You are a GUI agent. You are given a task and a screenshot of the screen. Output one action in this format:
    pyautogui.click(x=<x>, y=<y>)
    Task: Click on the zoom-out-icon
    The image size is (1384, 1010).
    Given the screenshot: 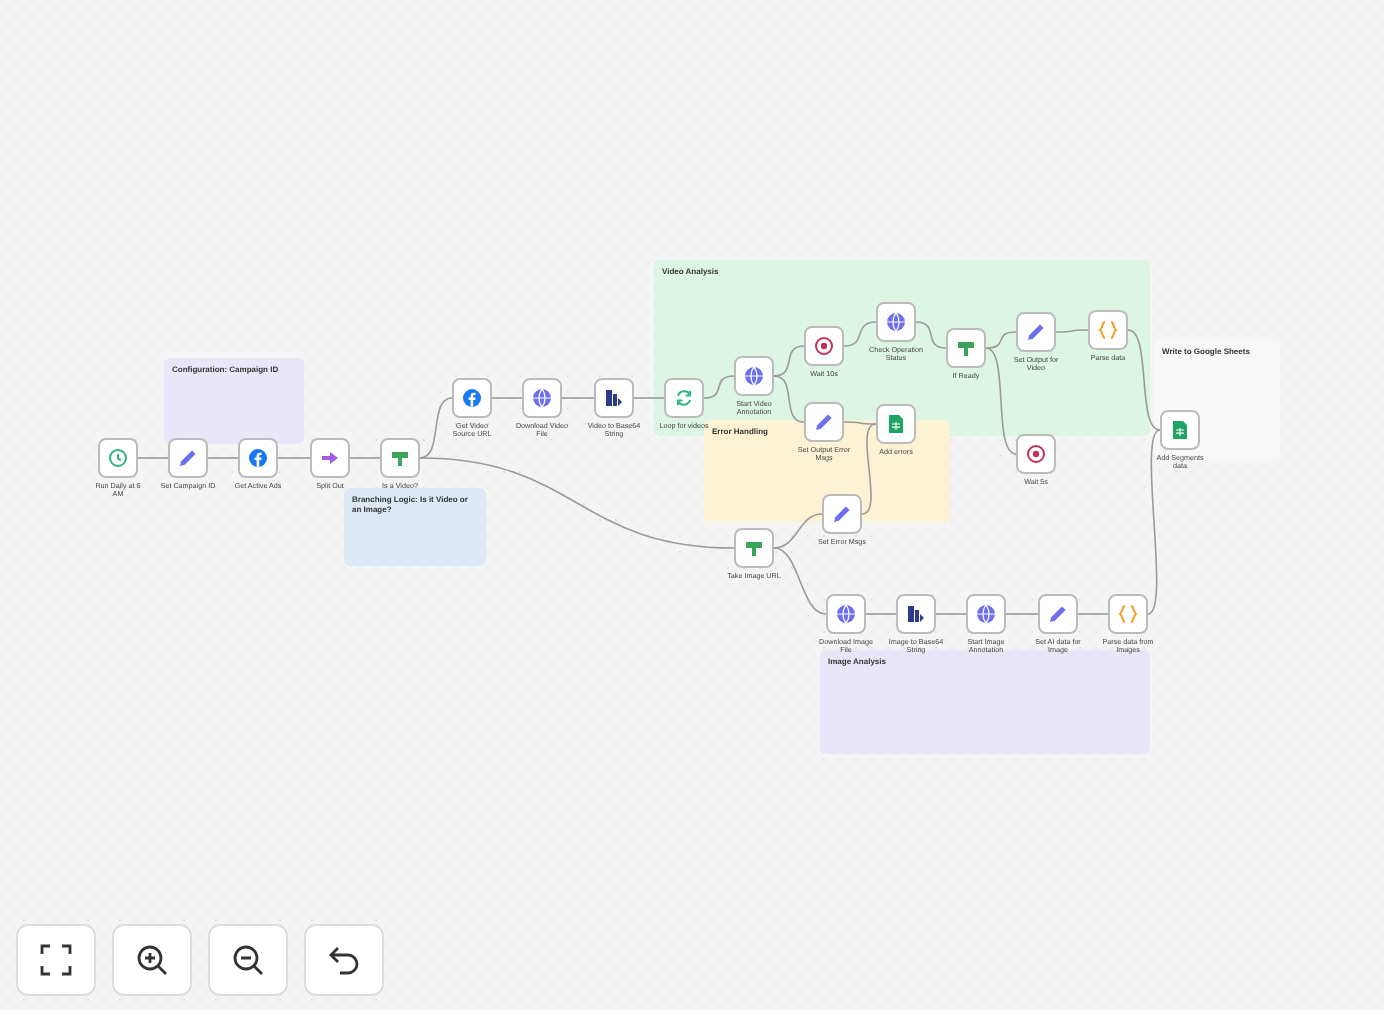 What is the action you would take?
    pyautogui.click(x=248, y=960)
    